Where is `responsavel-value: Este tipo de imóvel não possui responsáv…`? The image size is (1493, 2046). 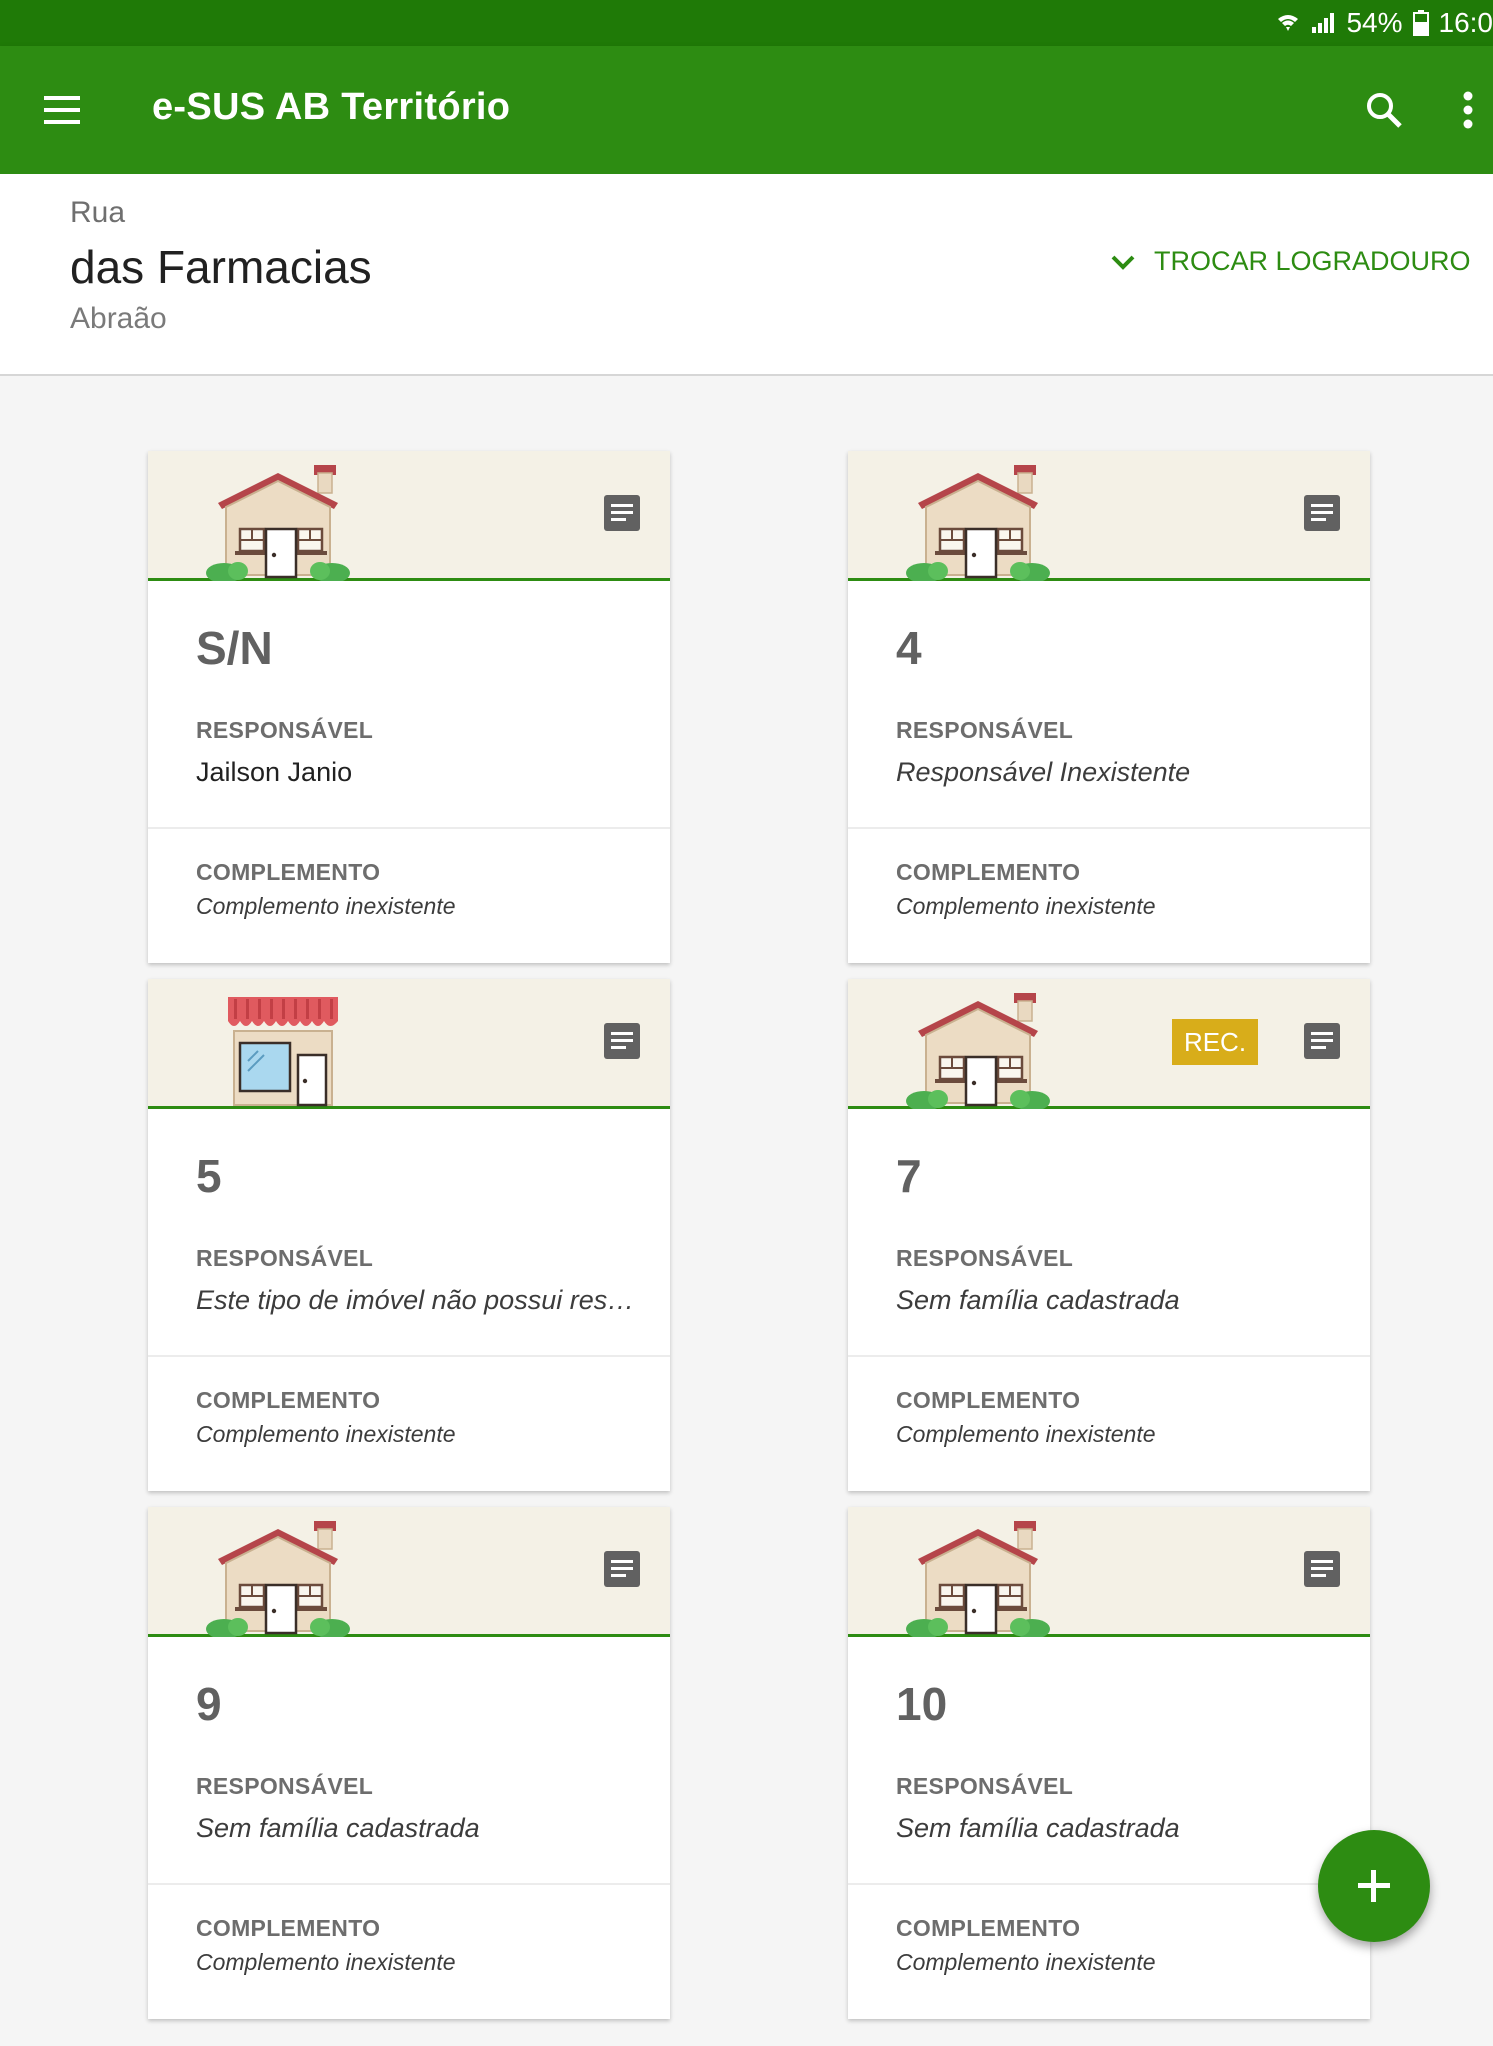
responsavel-value: Este tipo de imóvel não possui responsáv… is located at coordinates (416, 1300).